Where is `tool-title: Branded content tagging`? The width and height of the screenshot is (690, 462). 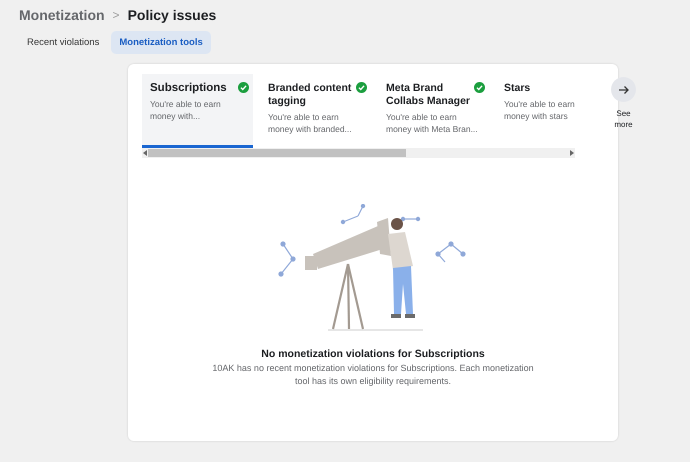
tool-title: Branded content tagging is located at coordinates (310, 95).